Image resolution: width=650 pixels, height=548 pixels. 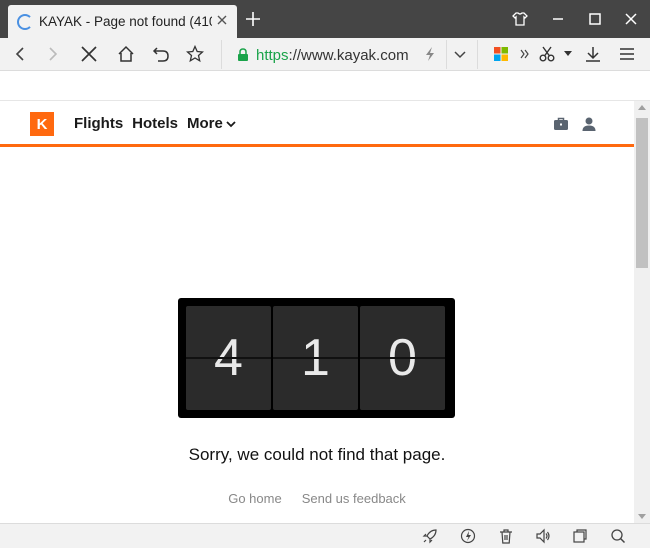 I want to click on vertical-scrollbar, so click(x=642, y=312).